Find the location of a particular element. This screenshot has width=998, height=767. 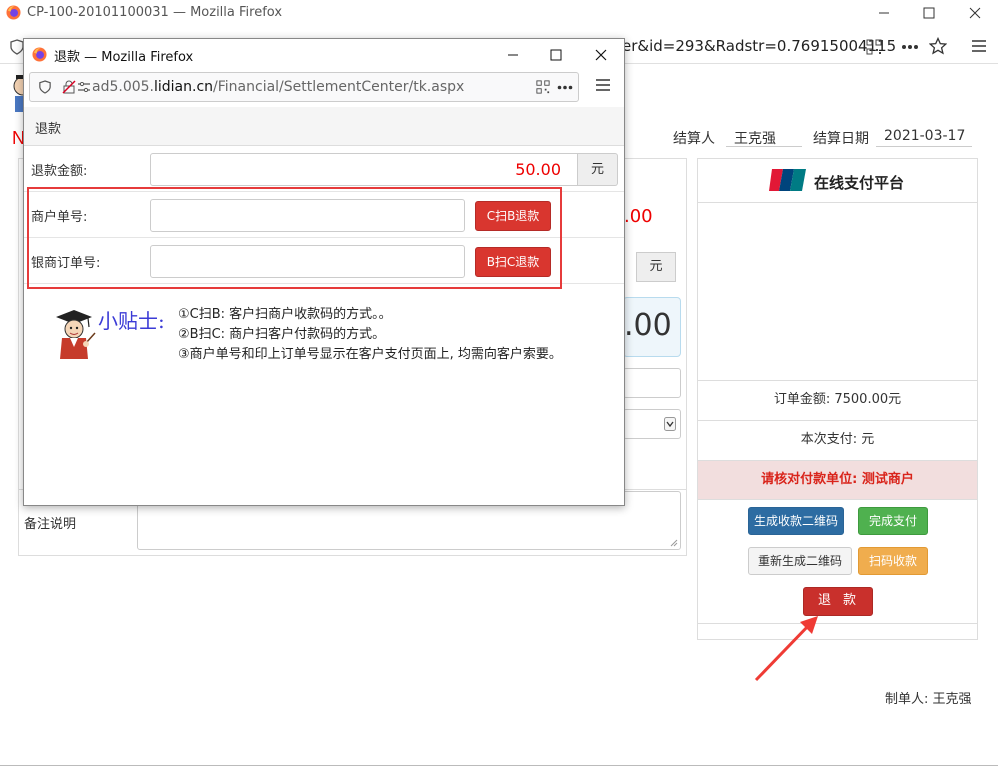

settle-date-value: 2021-03-17 is located at coordinates (925, 136).